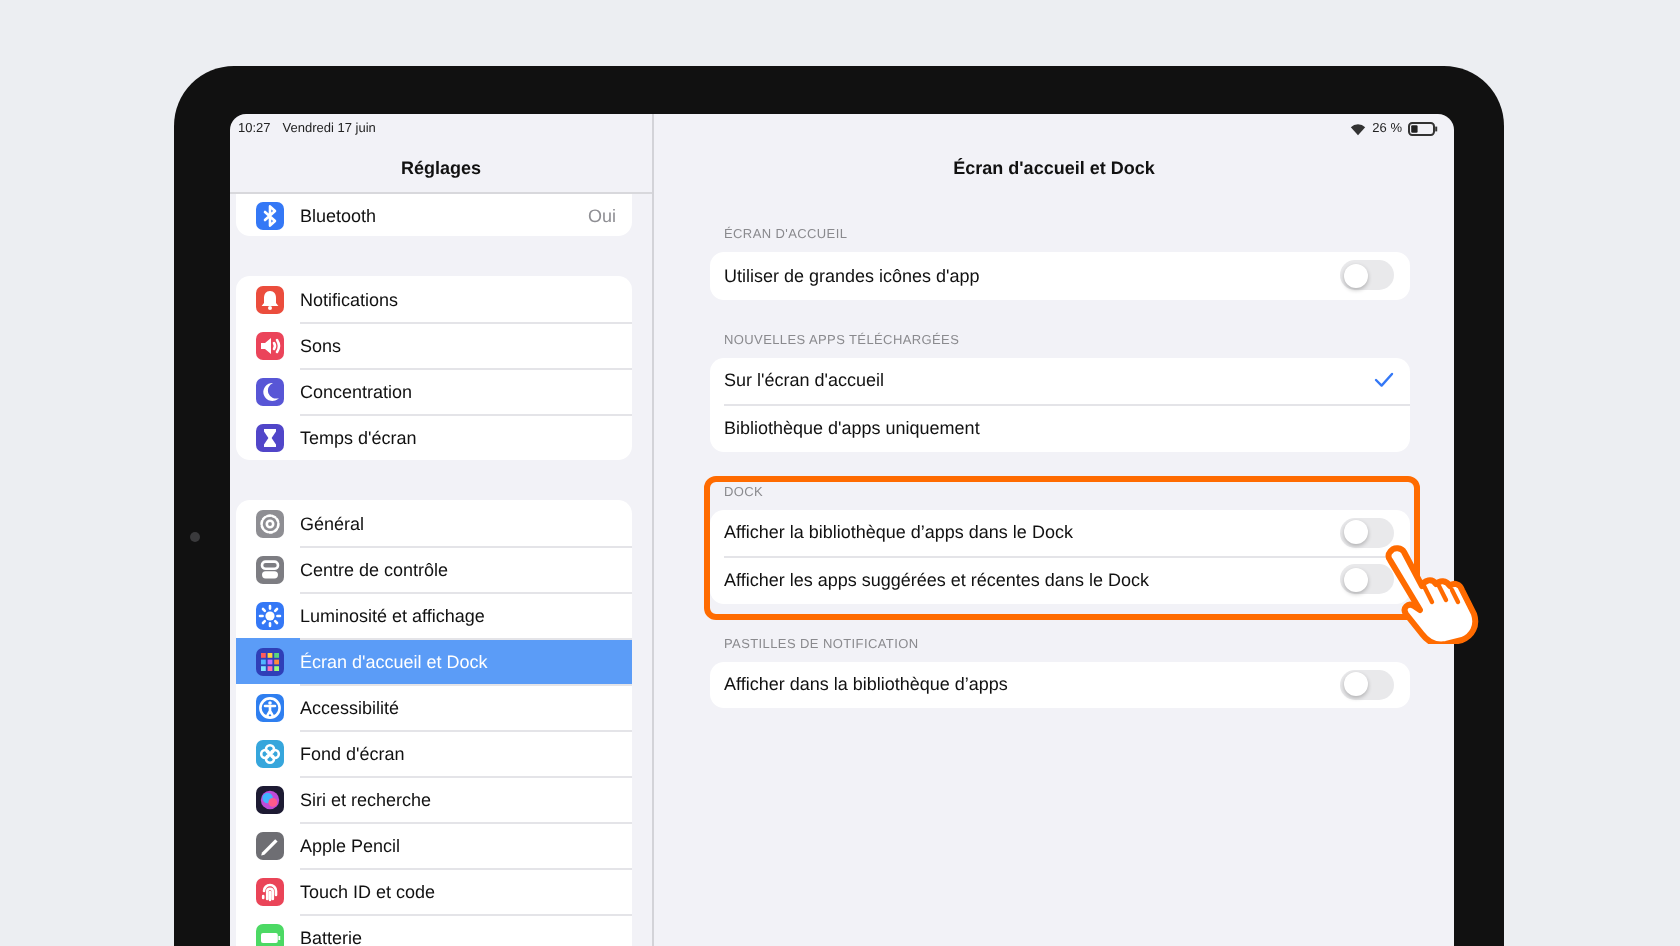 This screenshot has height=946, width=1680. Describe the element at coordinates (434, 615) in the screenshot. I see `sidebar-item: Luminosité et affichage` at that location.